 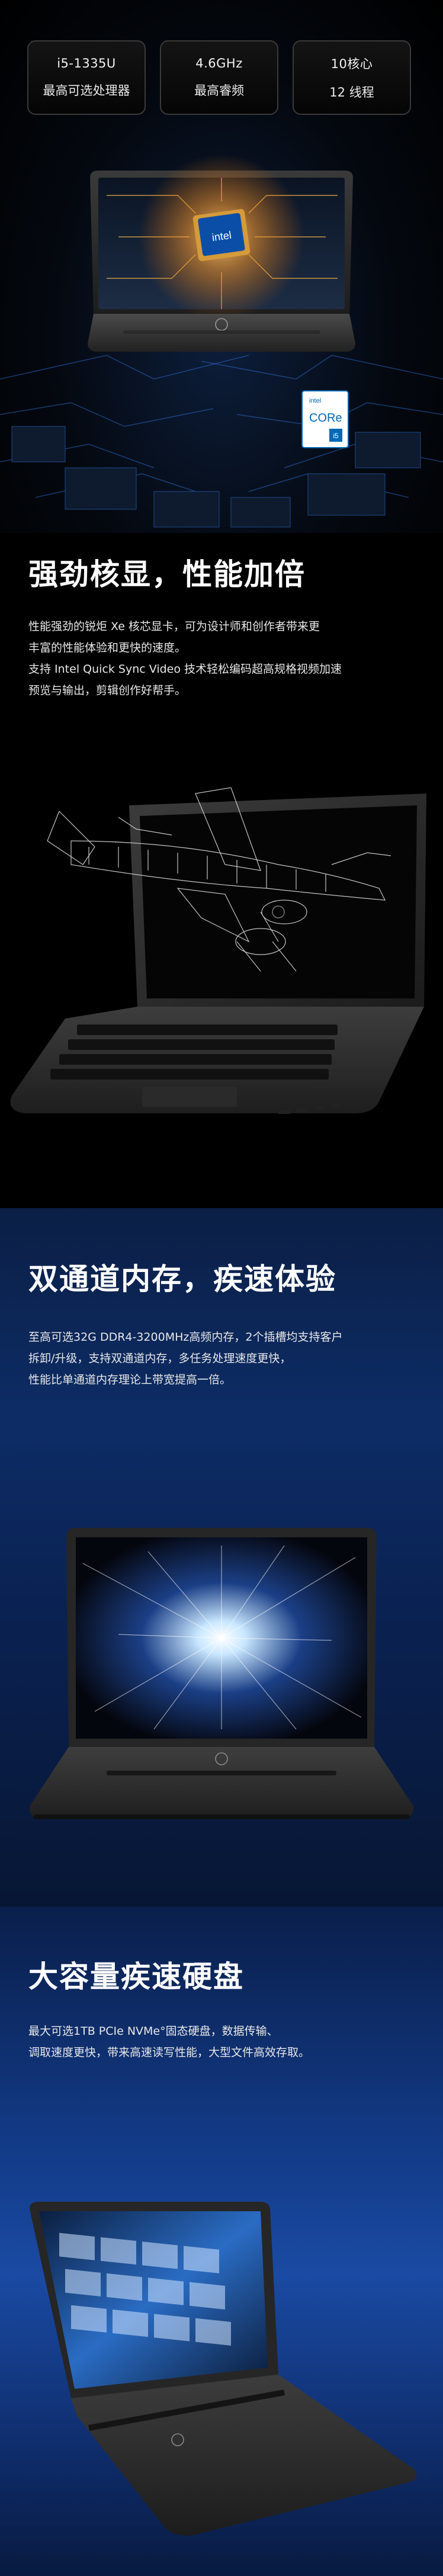 What do you see at coordinates (352, 92) in the screenshot?
I see `spec-label: 12 线程` at bounding box center [352, 92].